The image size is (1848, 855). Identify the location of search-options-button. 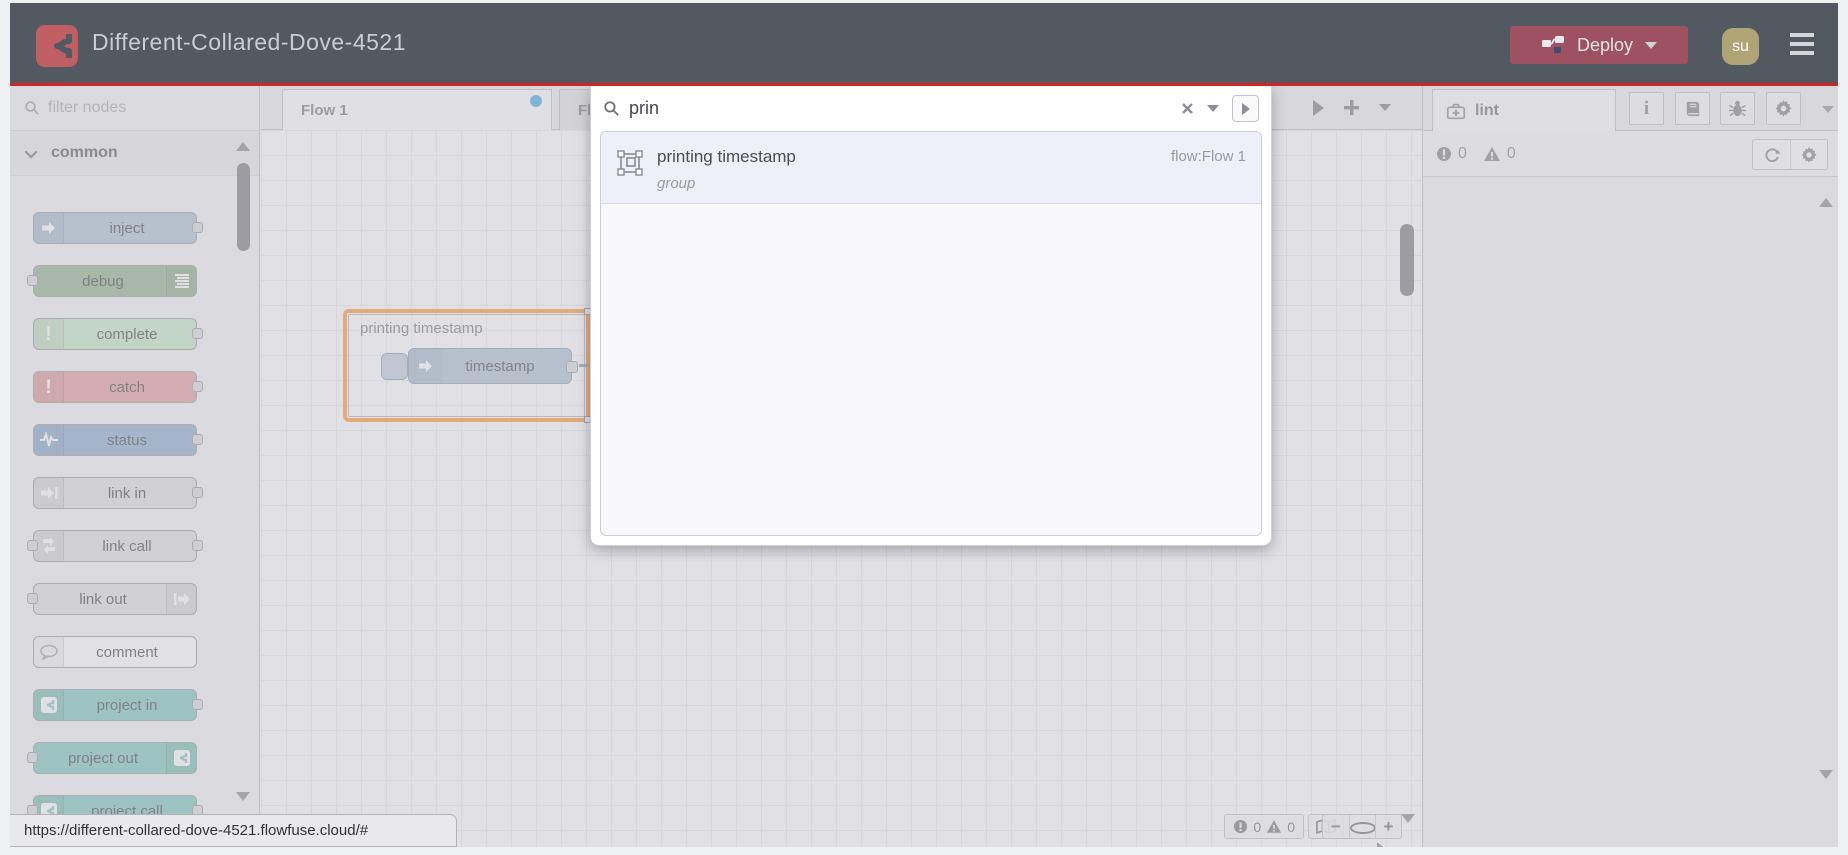
(1245, 108).